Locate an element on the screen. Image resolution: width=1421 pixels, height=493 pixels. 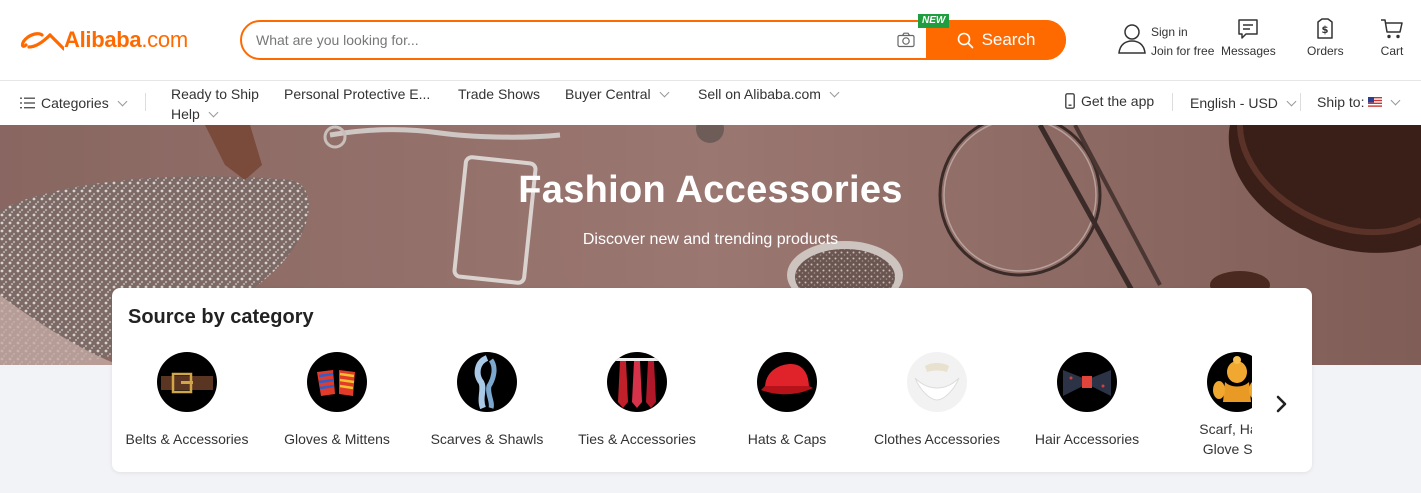
category-scarves-shawls: Scarves & Shawls is located at coordinates (487, 400).